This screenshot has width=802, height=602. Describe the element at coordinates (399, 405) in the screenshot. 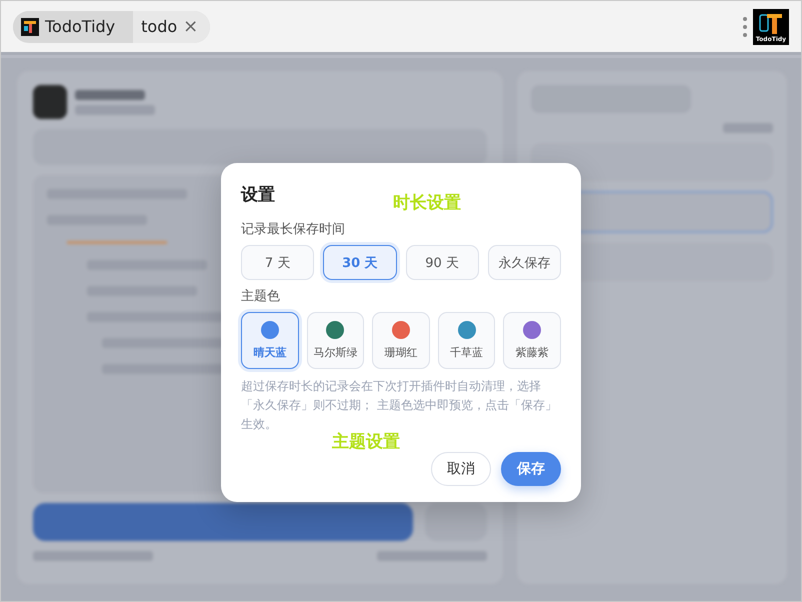

I see `help-text: 超过保存时长的记录会在下次打开插件时自动清理，选择「永久保存」则不过期； 主题色选中即预览，点击「保存」生效。` at that location.